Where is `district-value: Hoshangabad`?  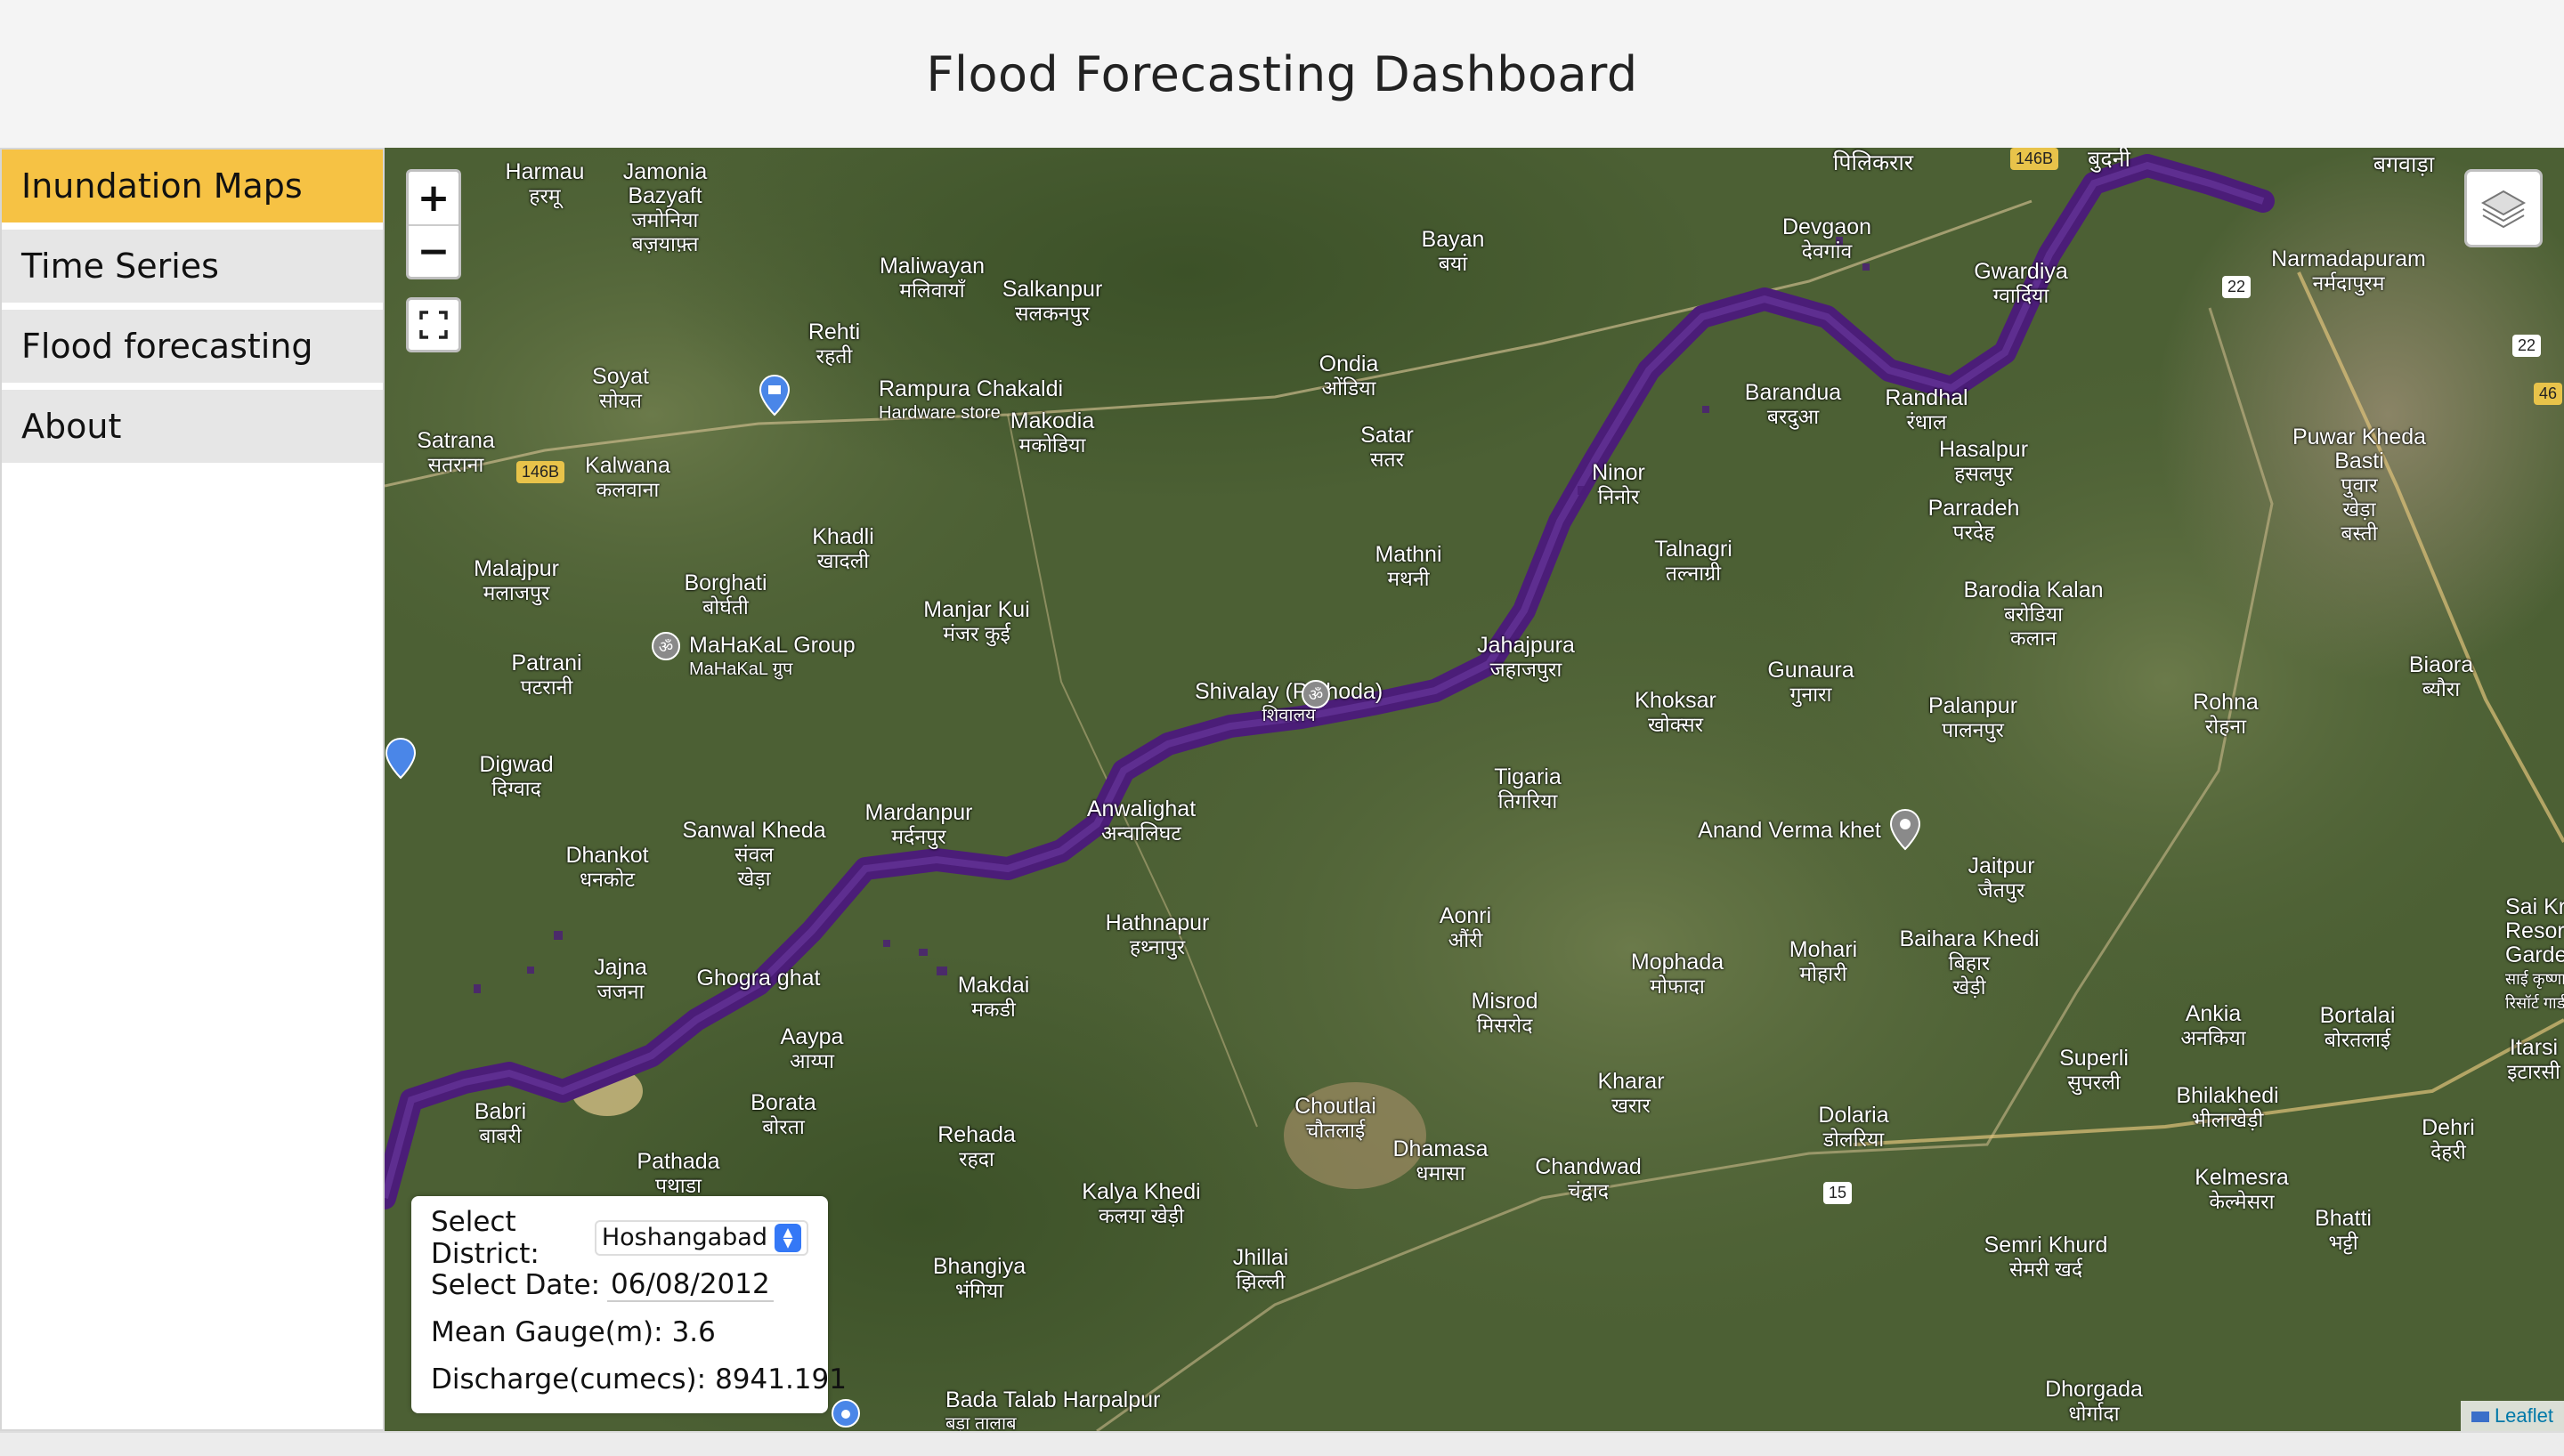 district-value: Hoshangabad is located at coordinates (684, 1237).